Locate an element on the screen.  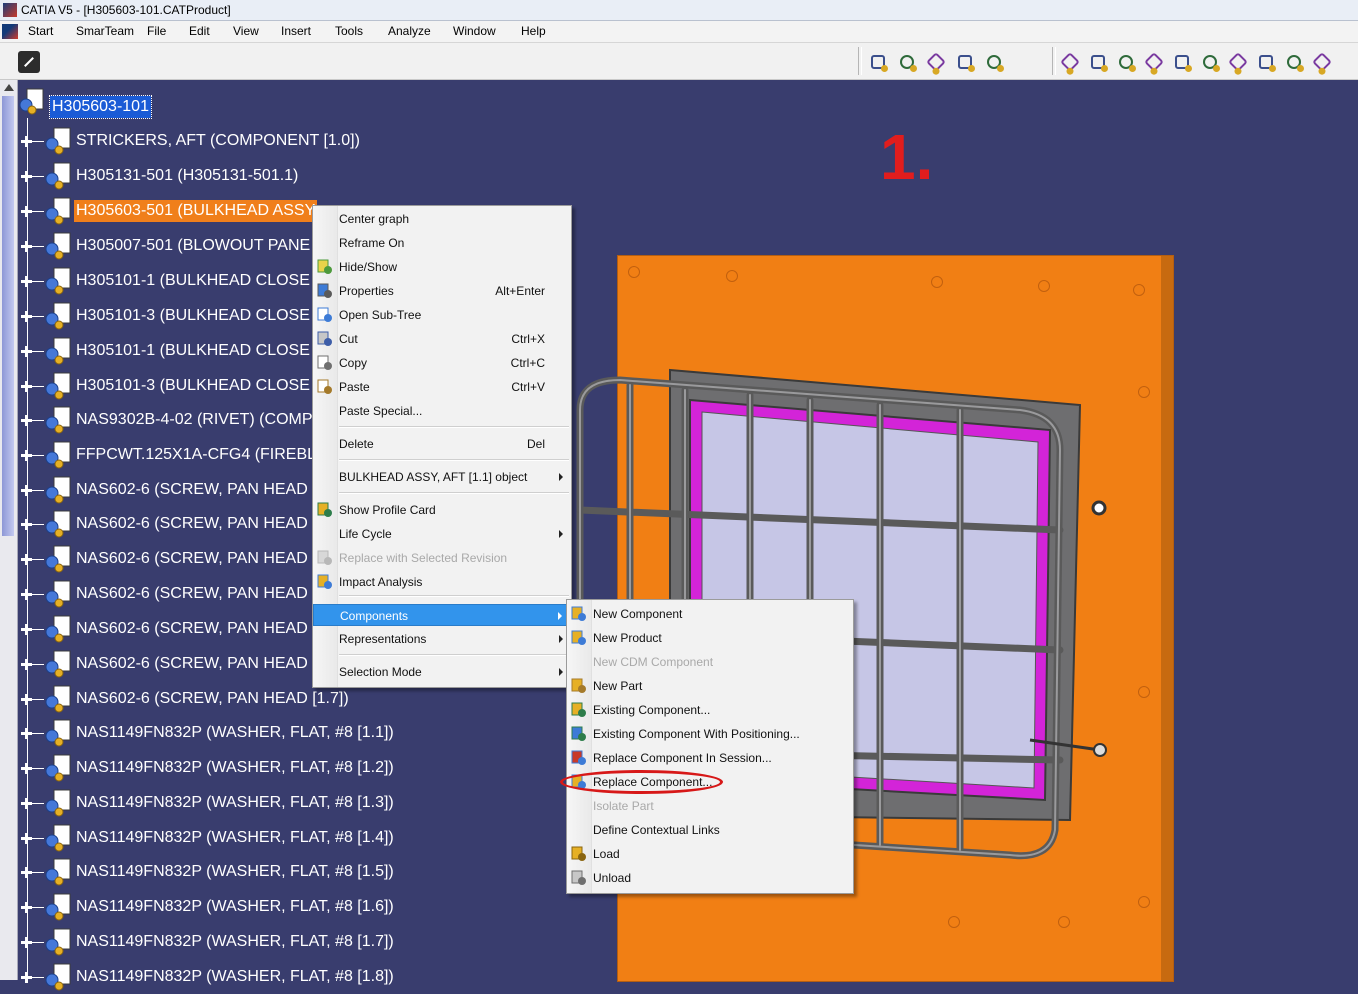
tree-row-label: NAS1149FN832P (WASHER, FLAT, #8 [1.2]) is located at coordinates (235, 768).